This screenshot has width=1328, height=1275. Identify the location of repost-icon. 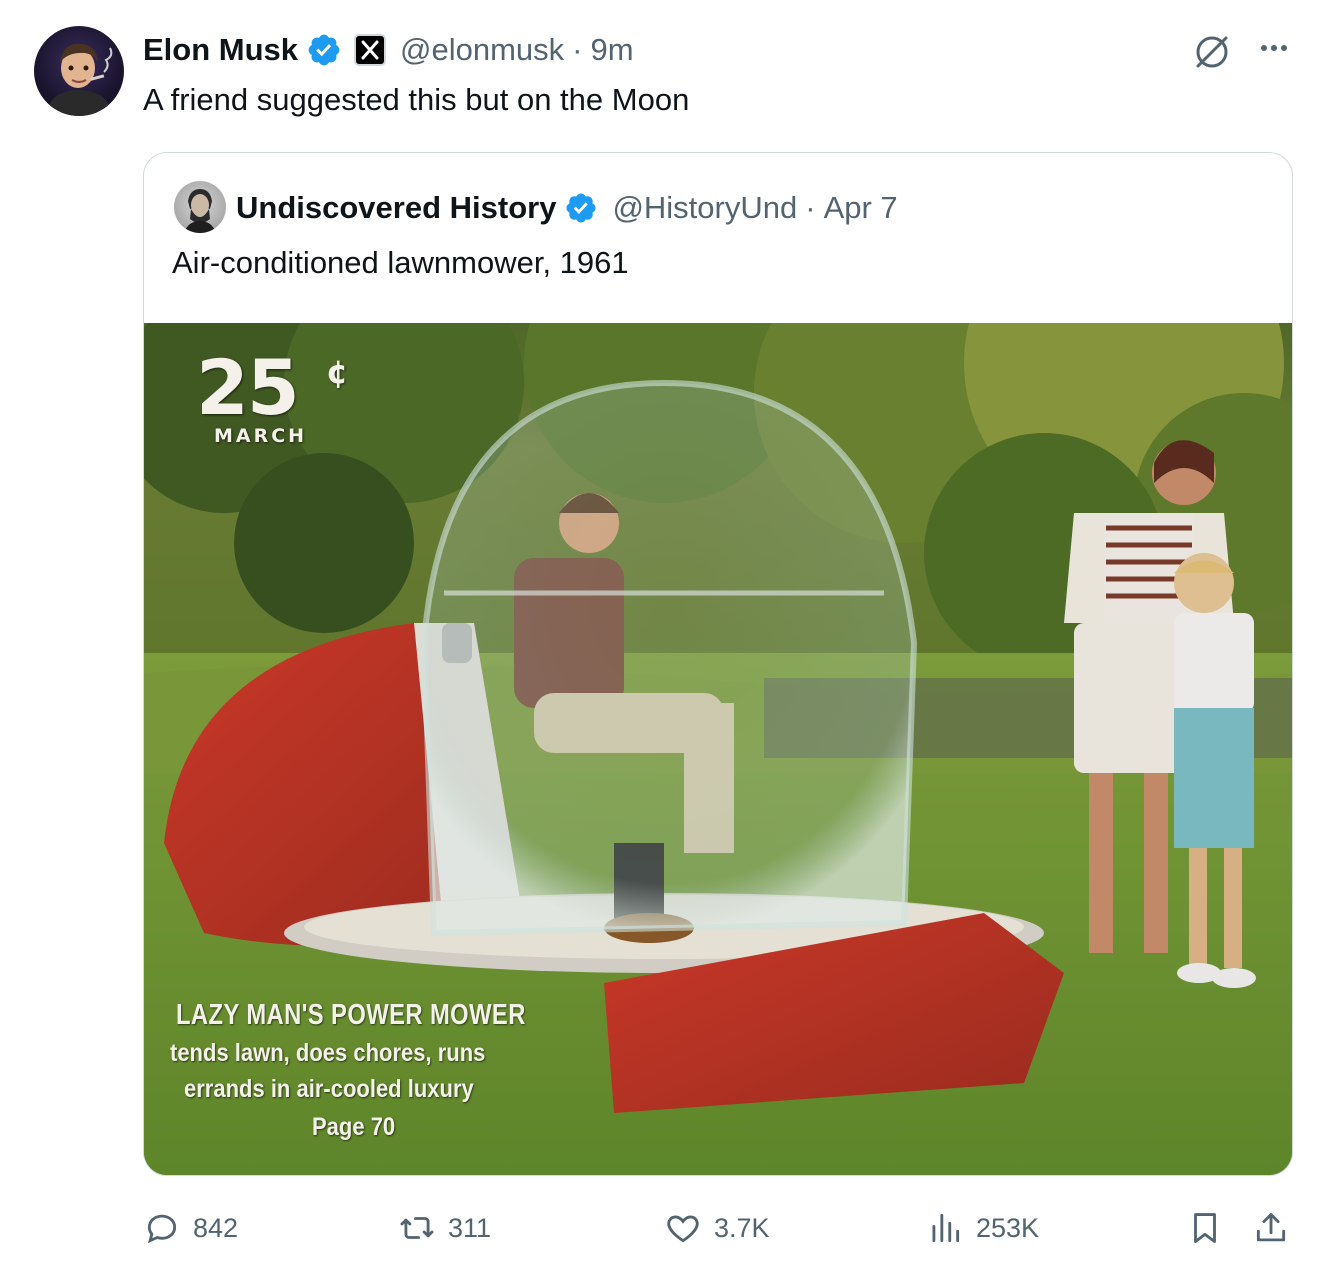
(417, 1228).